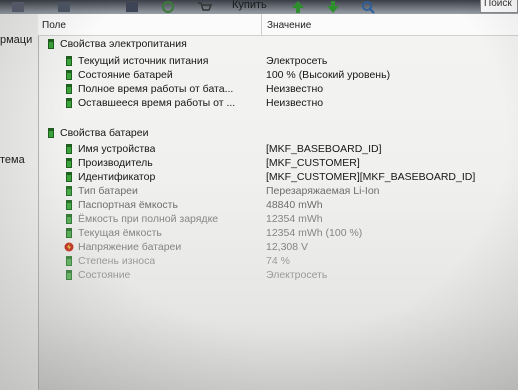 The width and height of the screenshot is (518, 390). Describe the element at coordinates (117, 261) in the screenshot. I see `field-name: Степень износа` at that location.